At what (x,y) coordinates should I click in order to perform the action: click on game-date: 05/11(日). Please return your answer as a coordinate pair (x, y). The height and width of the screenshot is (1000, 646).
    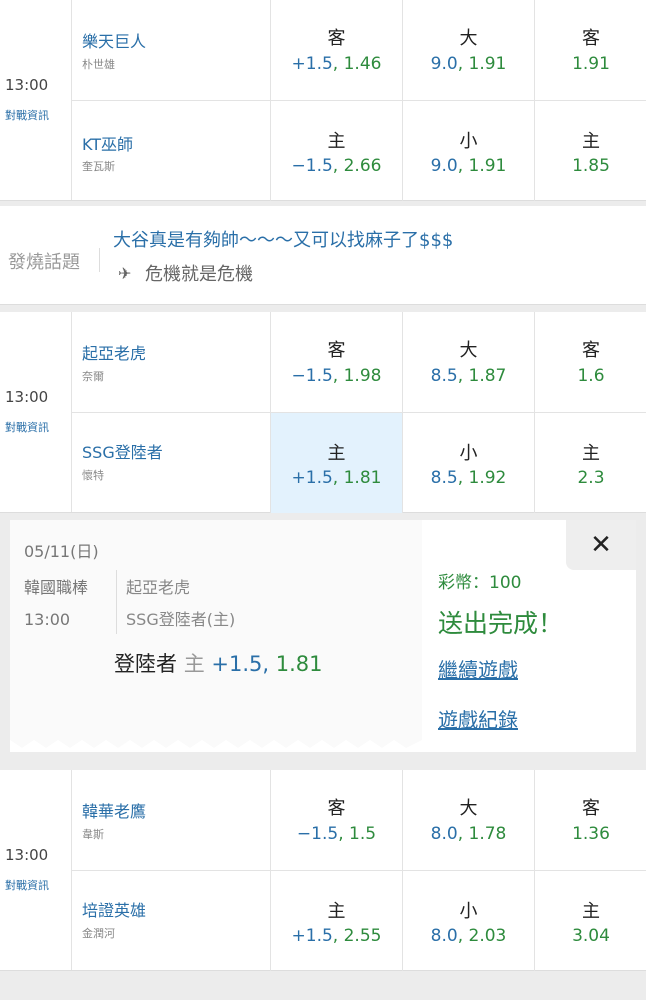
    Looking at the image, I should click on (61, 551).